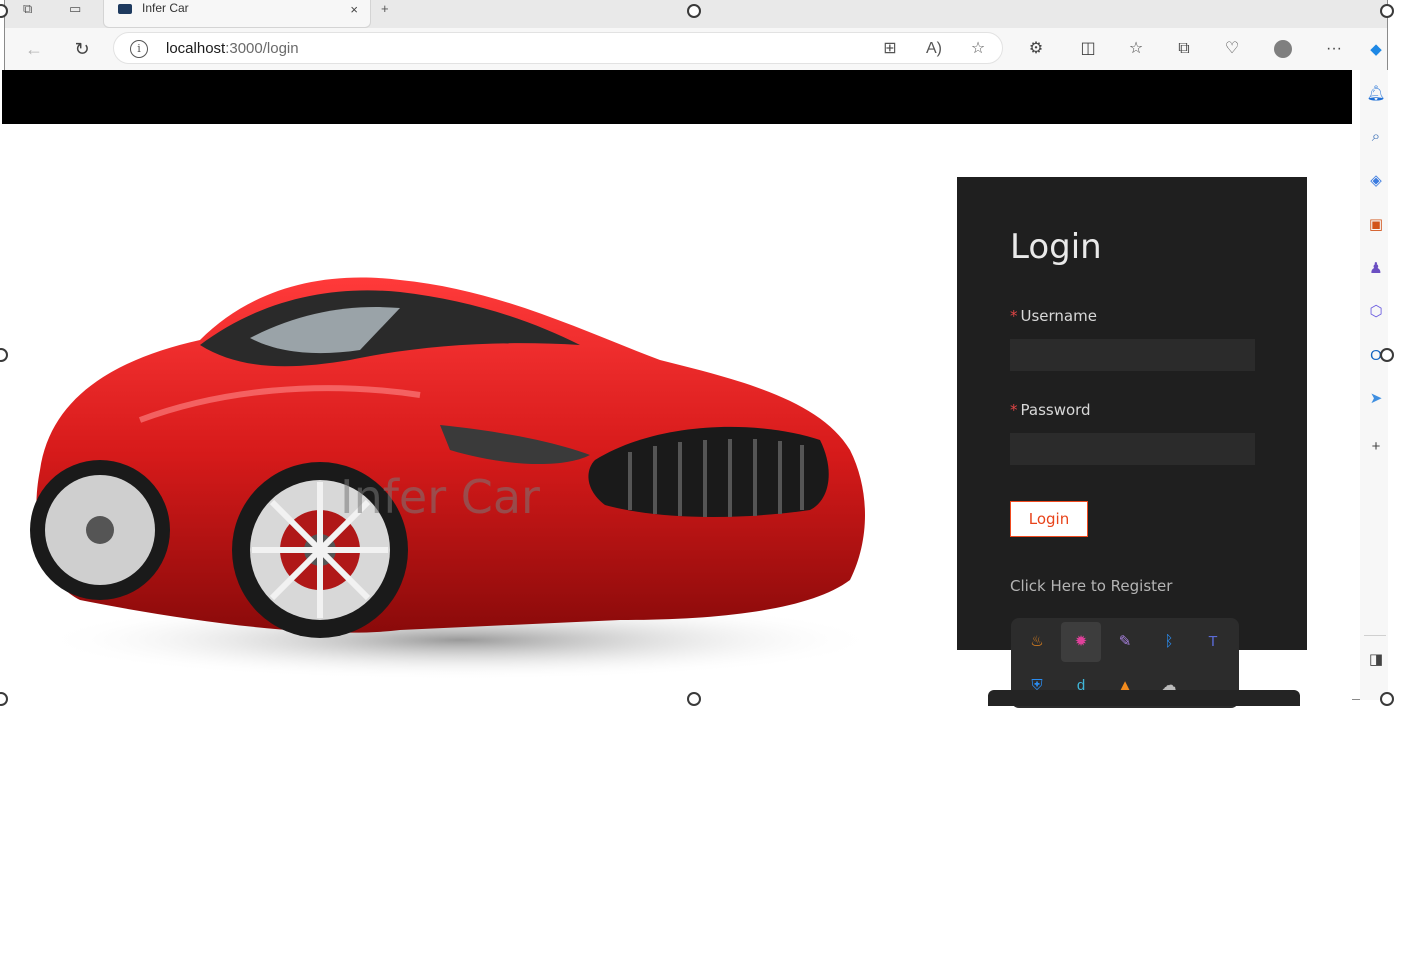 This screenshot has height=953, width=1403. I want to click on split-screen-icon: ◫, so click(1088, 49).